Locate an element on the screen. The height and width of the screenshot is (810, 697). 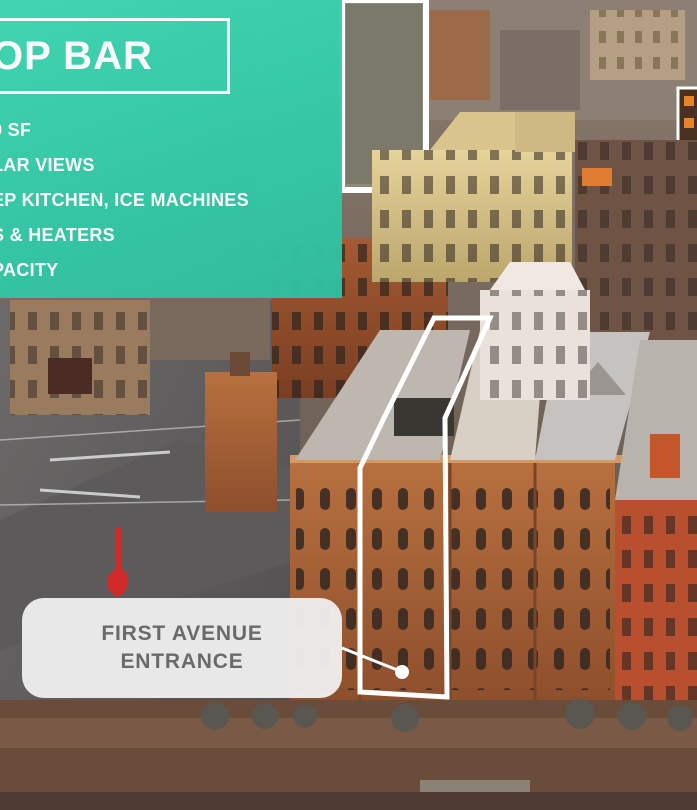
entrance-callout: FIRST AVENUE ENTRANCE is located at coordinates (182, 648).